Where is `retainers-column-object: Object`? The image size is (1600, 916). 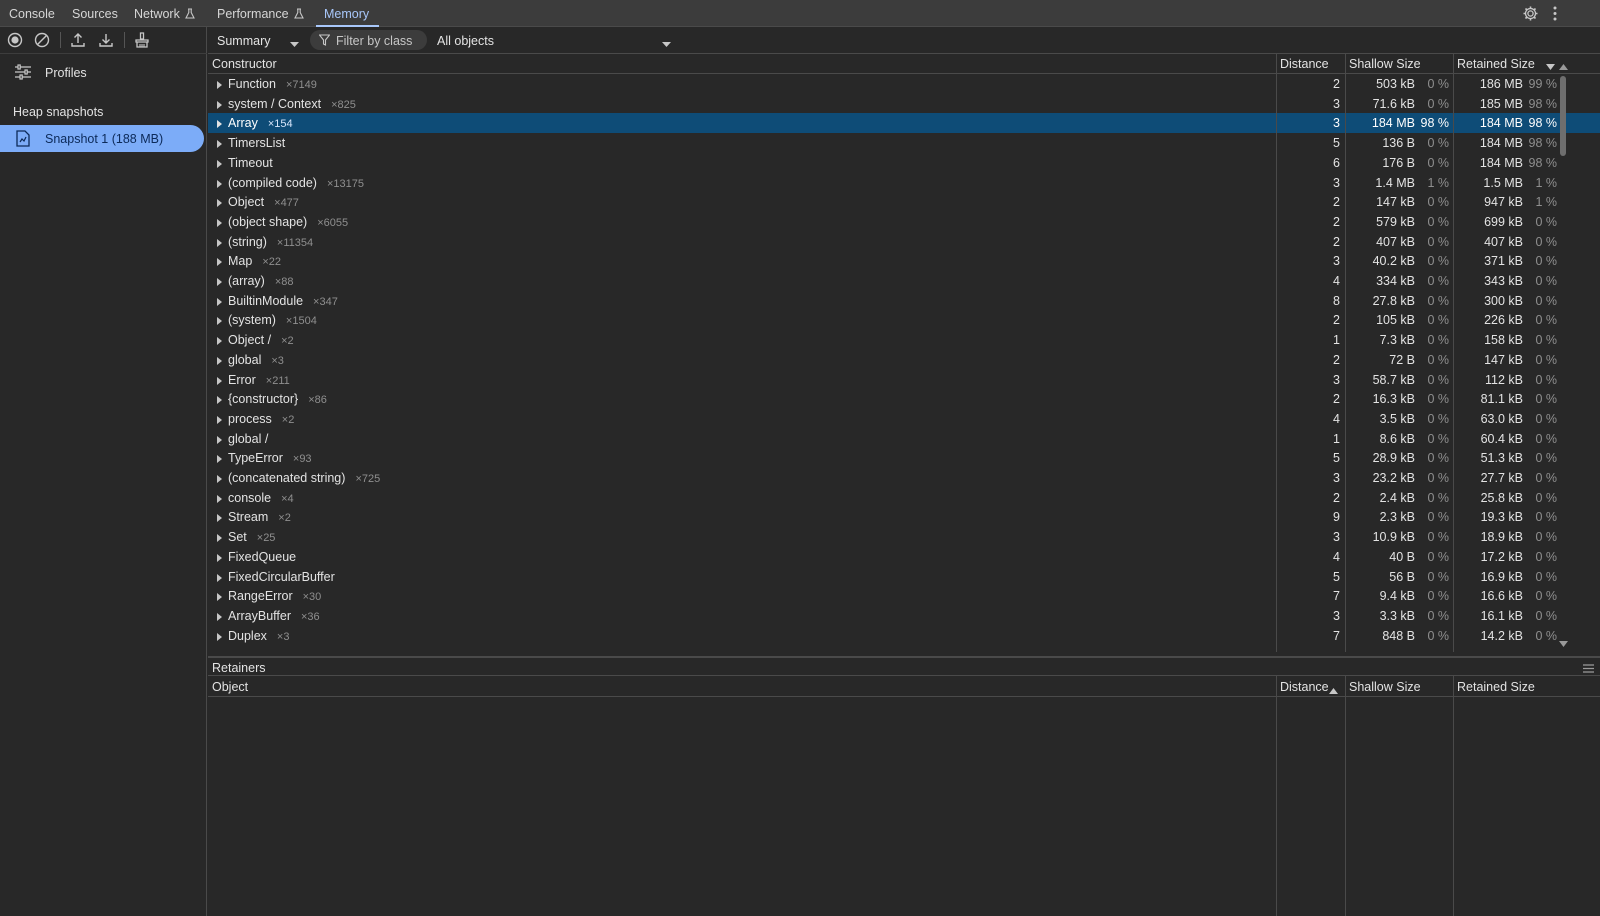
retainers-column-object: Object is located at coordinates (230, 687).